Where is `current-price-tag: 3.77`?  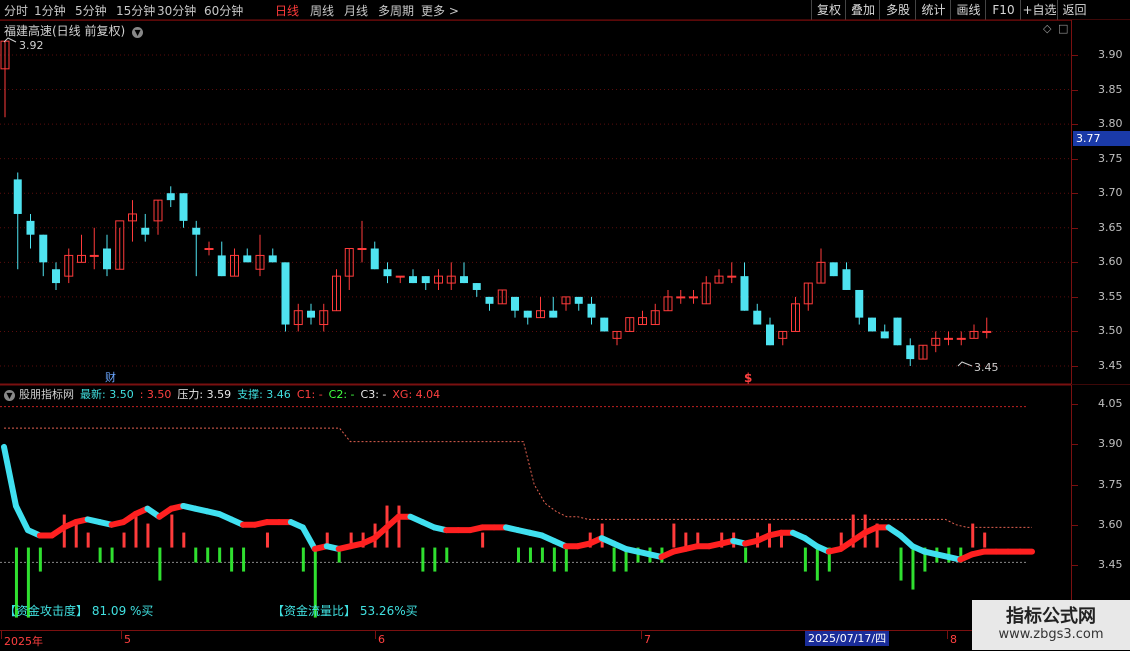 current-price-tag: 3.77 is located at coordinates (1101, 138).